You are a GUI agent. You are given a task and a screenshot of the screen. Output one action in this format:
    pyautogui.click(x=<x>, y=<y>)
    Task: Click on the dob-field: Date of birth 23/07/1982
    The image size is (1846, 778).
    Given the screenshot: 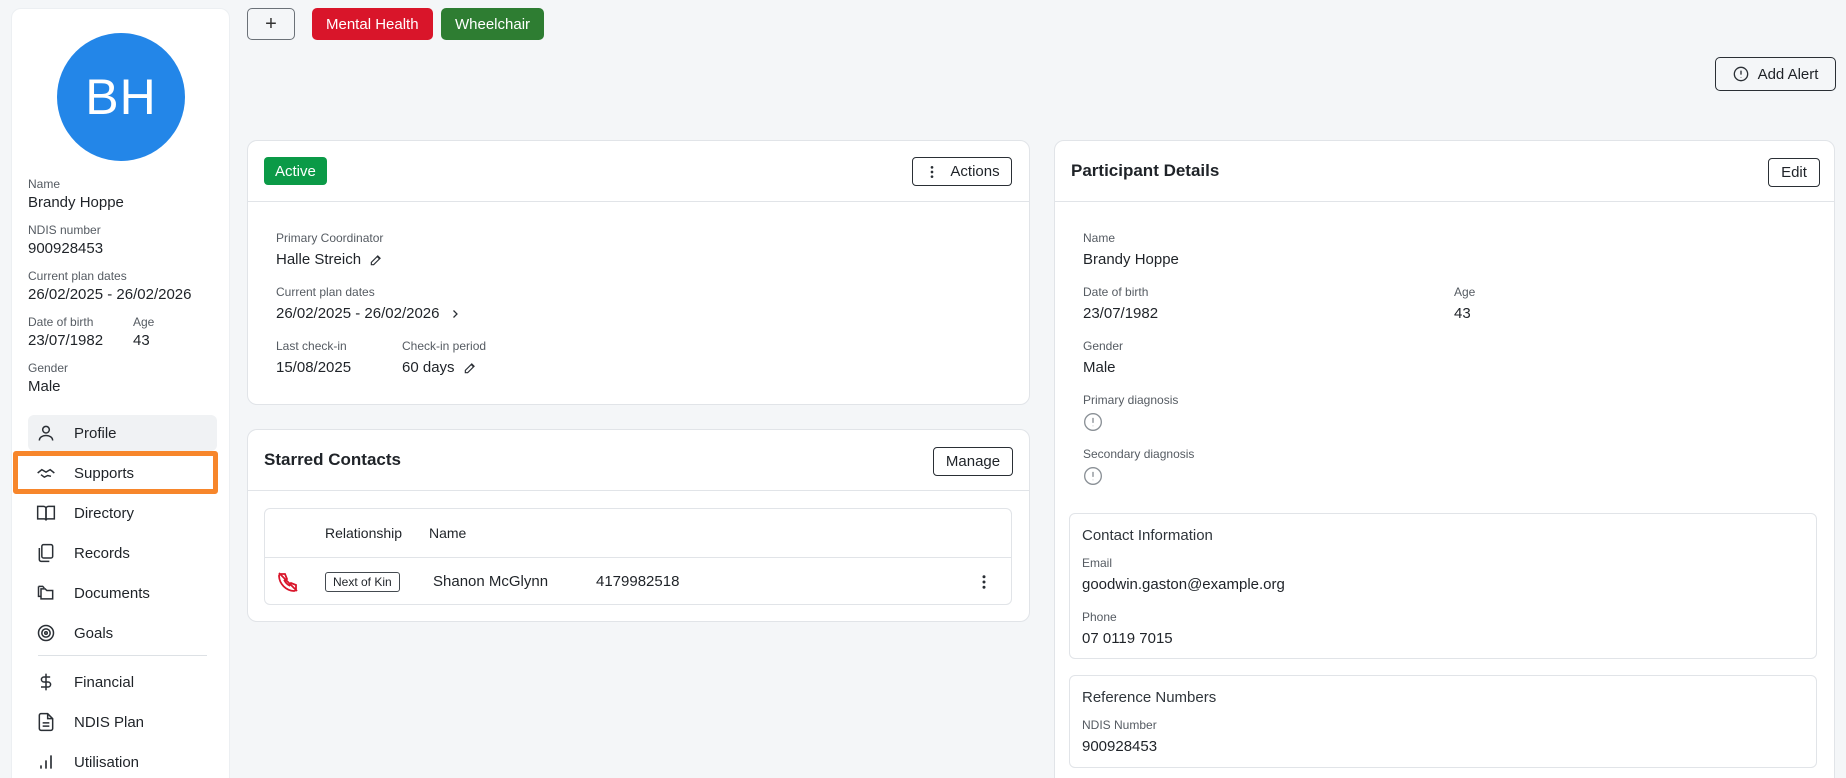 What is the action you would take?
    pyautogui.click(x=65, y=333)
    